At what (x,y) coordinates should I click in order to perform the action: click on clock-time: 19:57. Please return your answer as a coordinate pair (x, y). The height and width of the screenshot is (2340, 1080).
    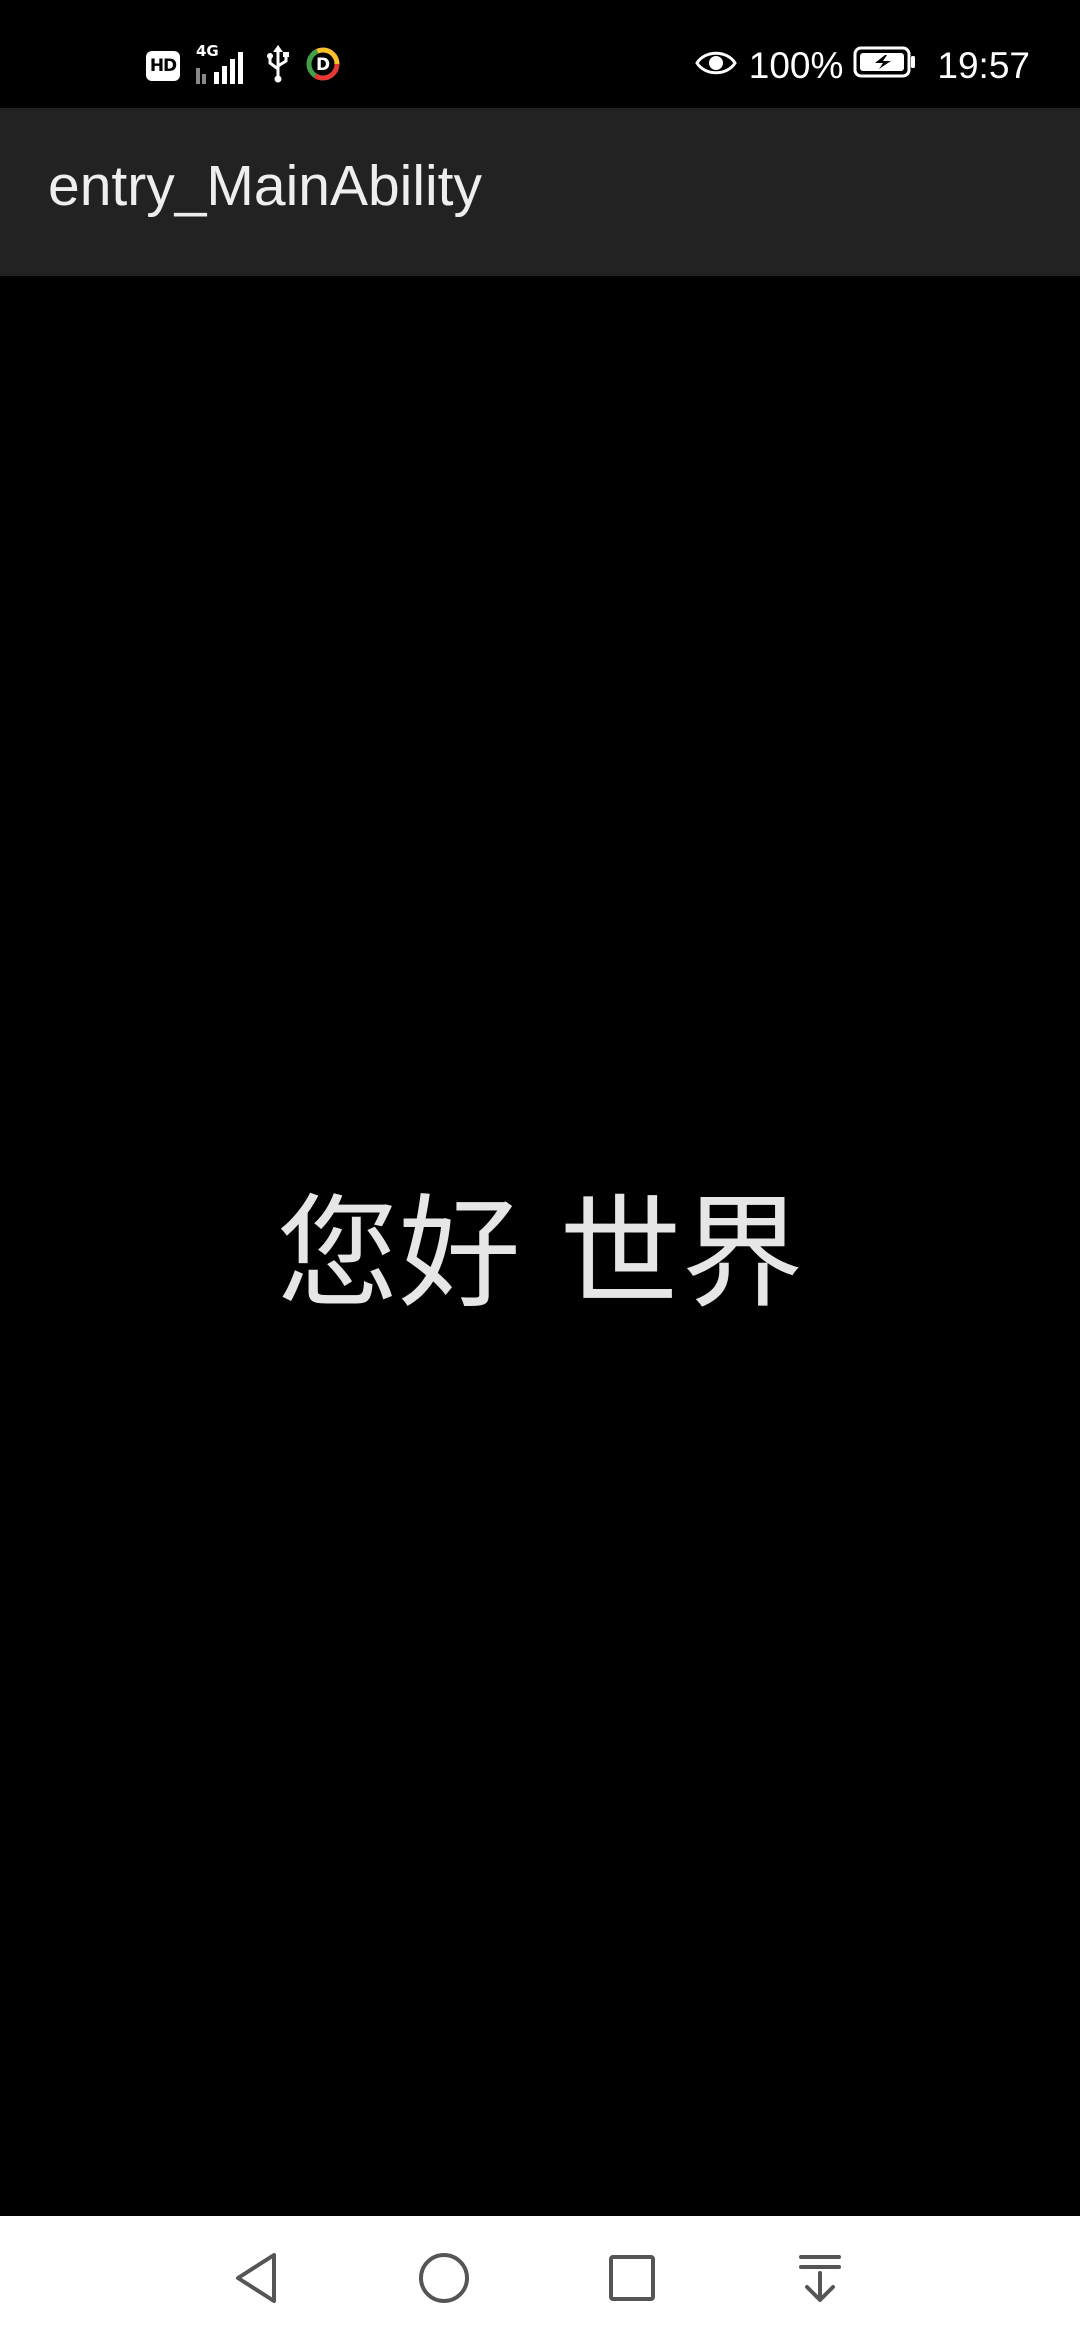
    Looking at the image, I should click on (983, 65).